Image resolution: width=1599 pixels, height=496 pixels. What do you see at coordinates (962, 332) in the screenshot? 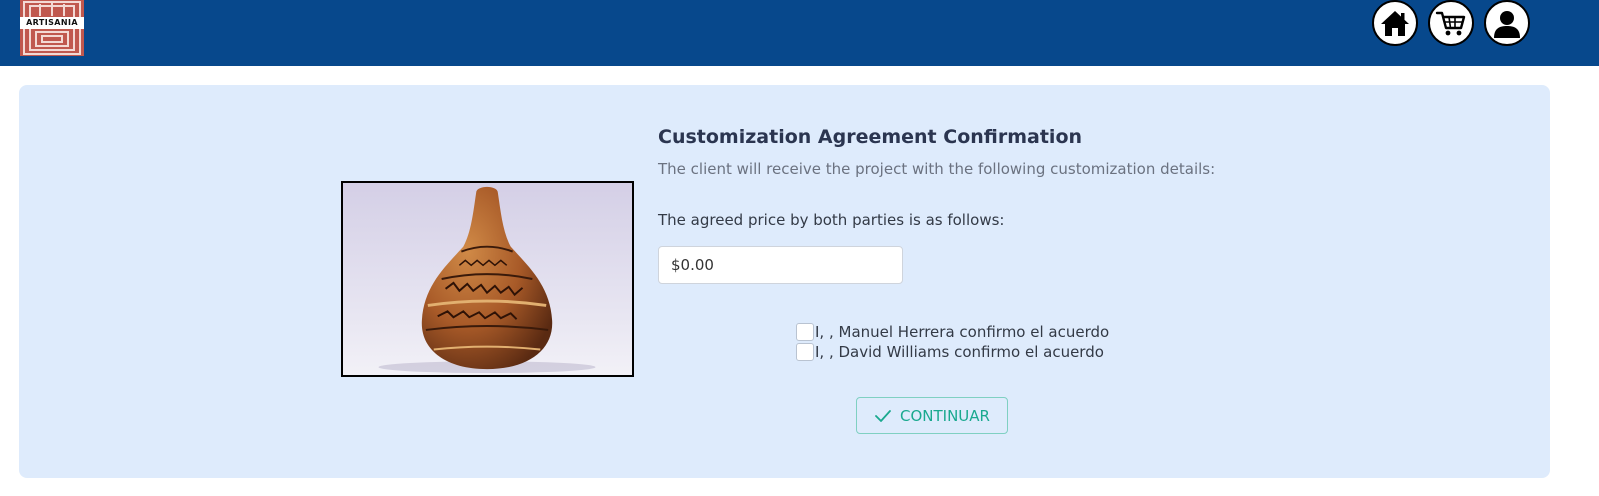
I see `agreement-label-manuel: I, , Manuel Herrera confirmo el acuerdo` at bounding box center [962, 332].